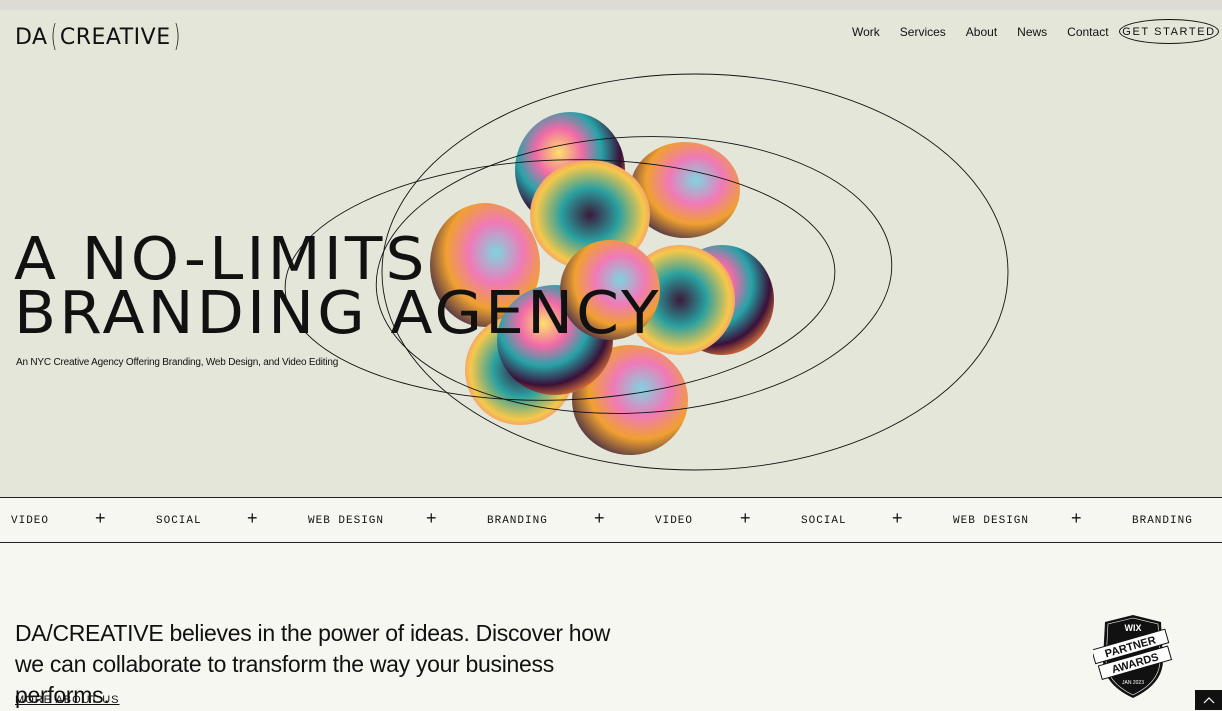  I want to click on badge-top: WIX, so click(1133, 628).